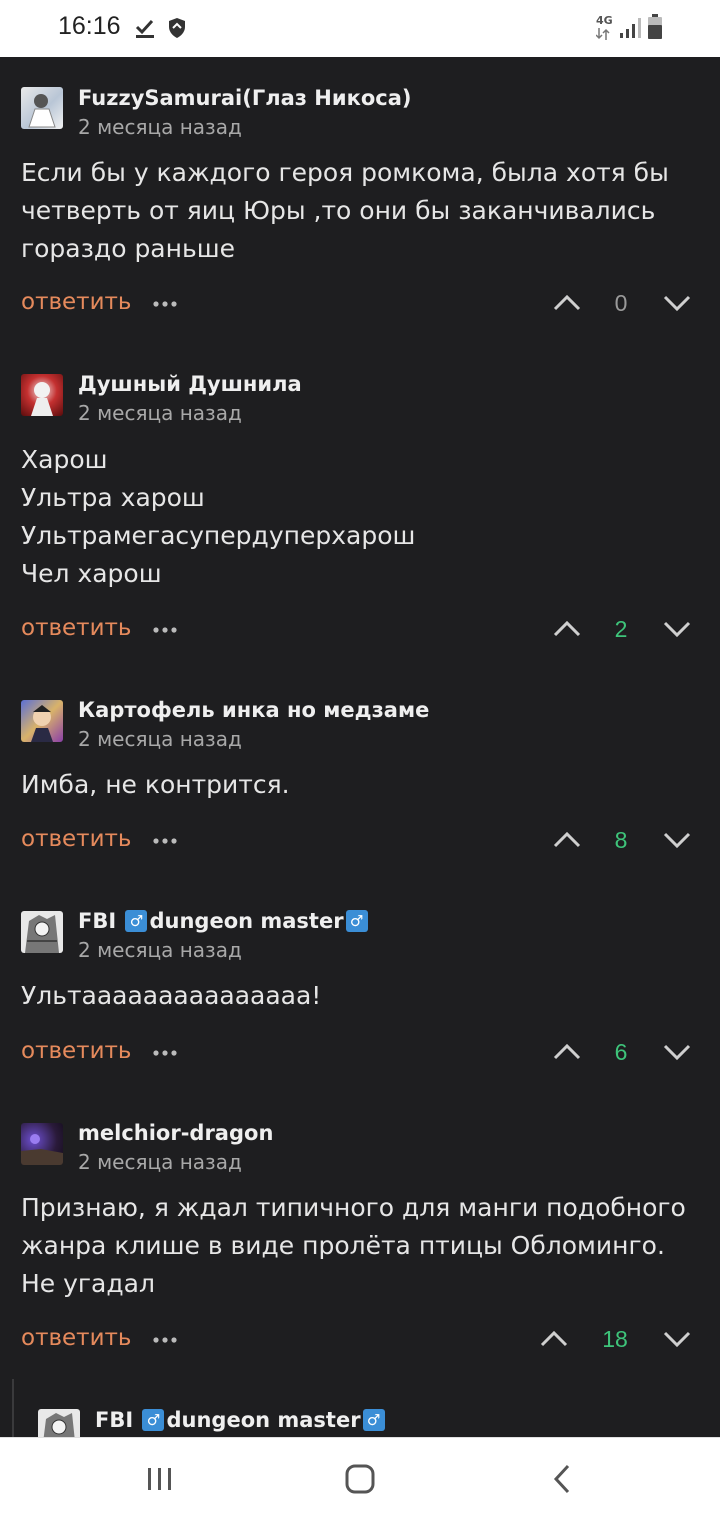  Describe the element at coordinates (128, 248) in the screenshot. I see `comment-text-line: гораздо раньше` at that location.